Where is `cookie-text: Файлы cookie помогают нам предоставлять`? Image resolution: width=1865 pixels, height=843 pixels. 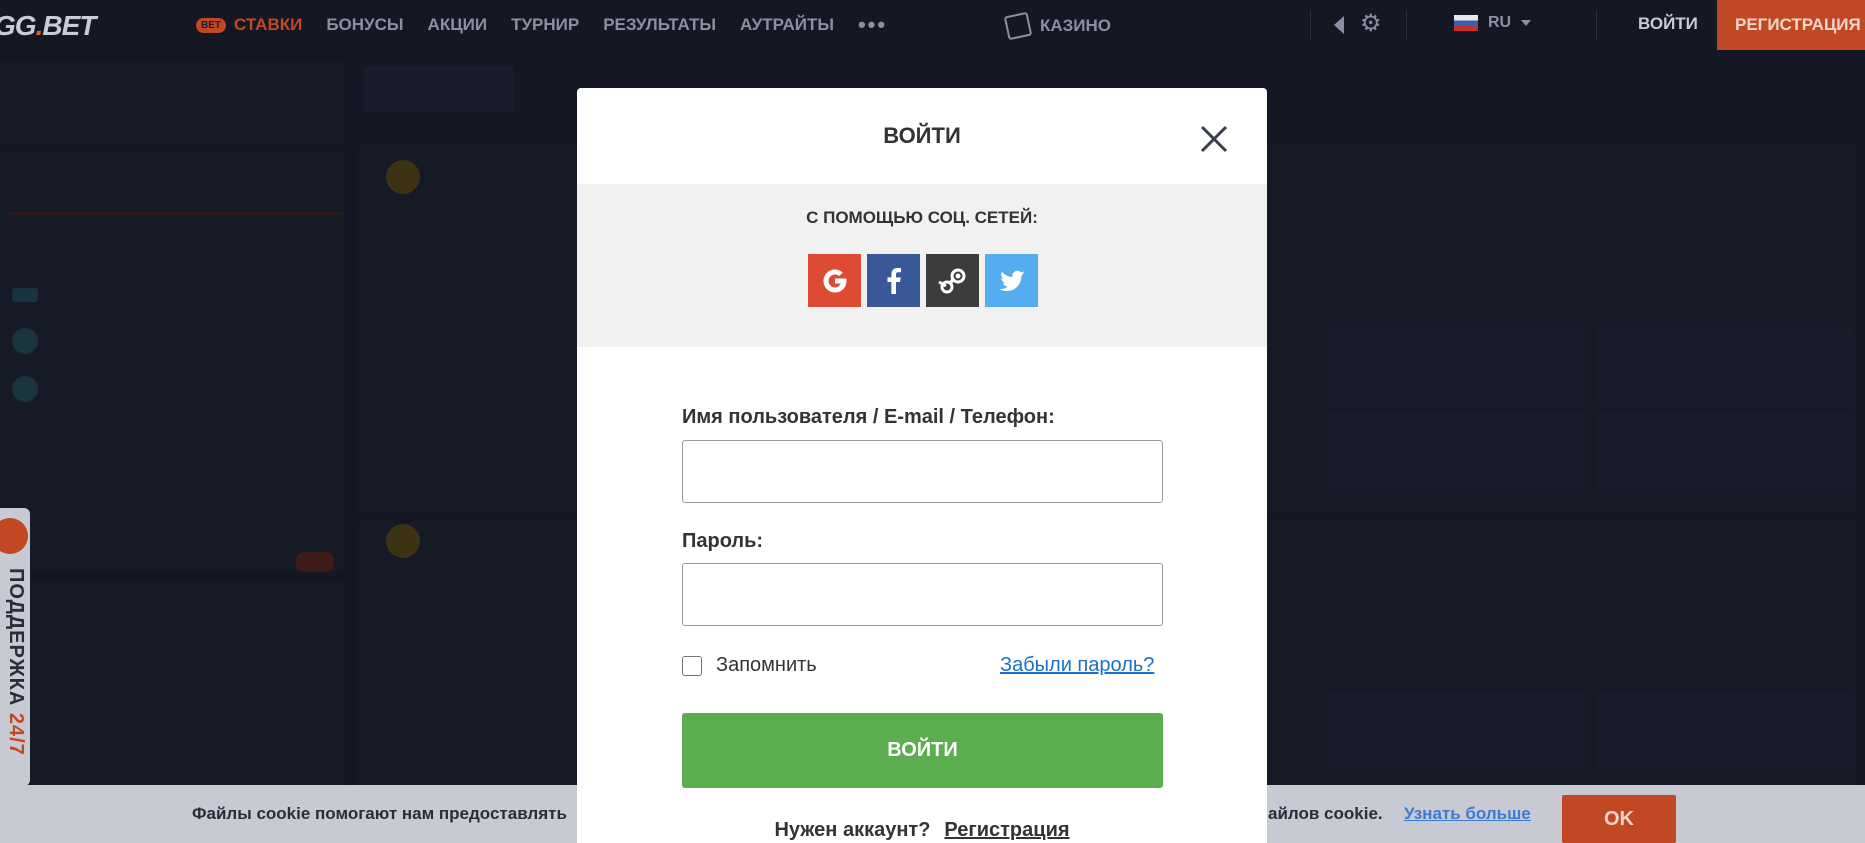 cookie-text: Файлы cookie помогают нам предоставлять is located at coordinates (379, 813).